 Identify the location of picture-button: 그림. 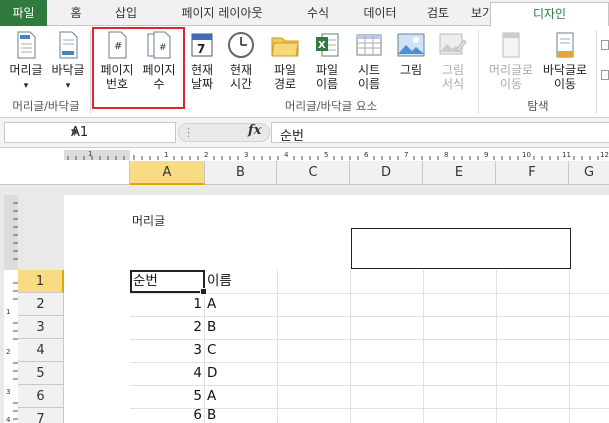
(411, 53).